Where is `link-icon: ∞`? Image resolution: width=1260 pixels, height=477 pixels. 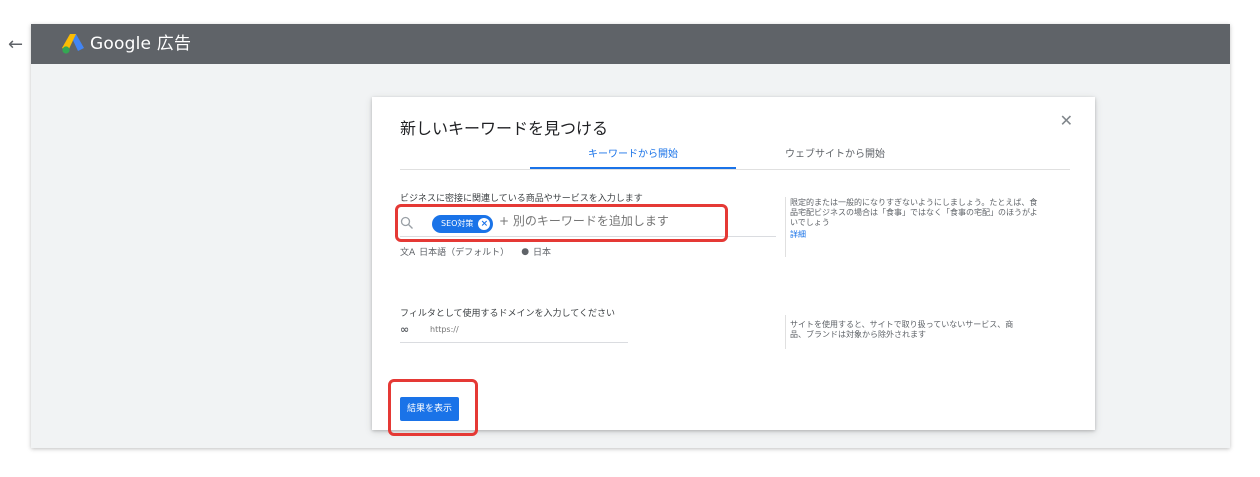 link-icon: ∞ is located at coordinates (405, 329).